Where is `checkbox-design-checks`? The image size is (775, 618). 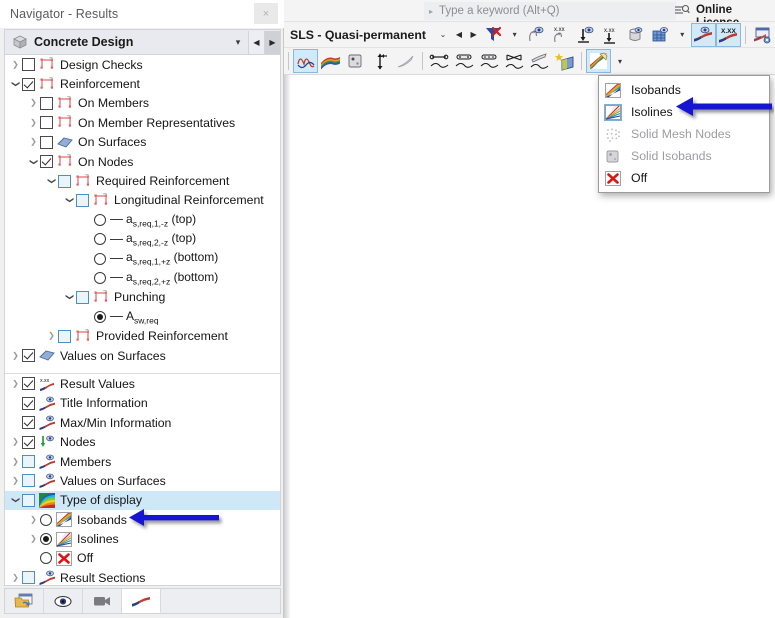
checkbox-design-checks is located at coordinates (28, 65).